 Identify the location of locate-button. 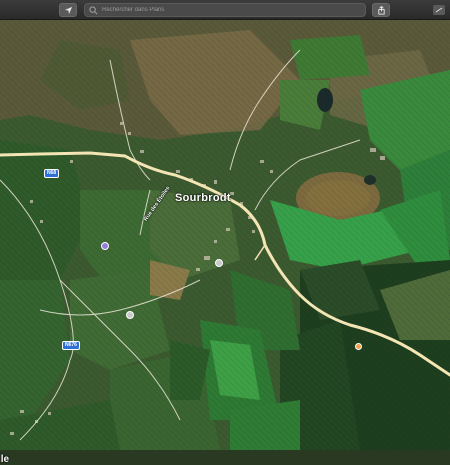
(68, 10).